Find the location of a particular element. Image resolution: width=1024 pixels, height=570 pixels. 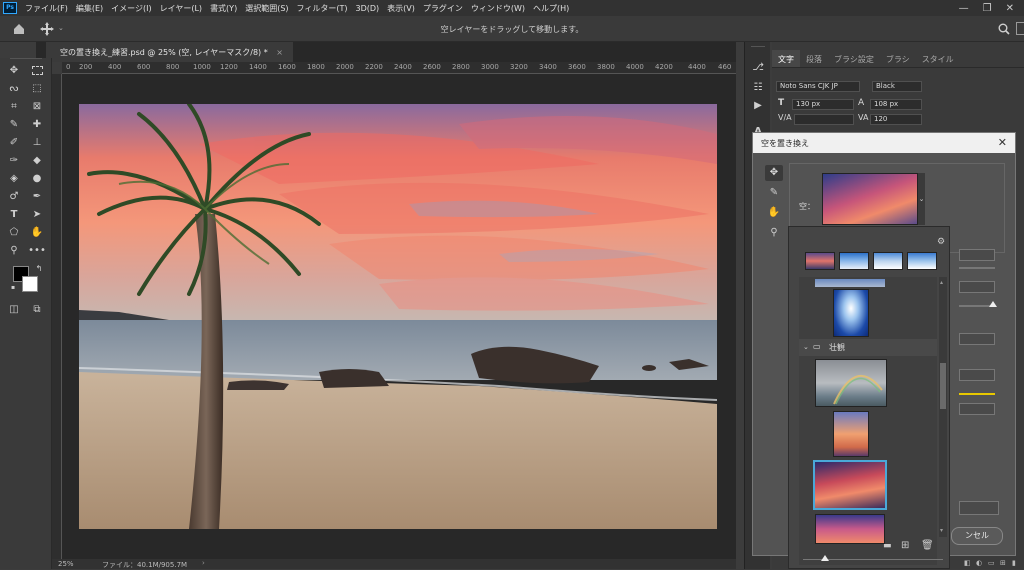

kerning-field is located at coordinates (824, 119).